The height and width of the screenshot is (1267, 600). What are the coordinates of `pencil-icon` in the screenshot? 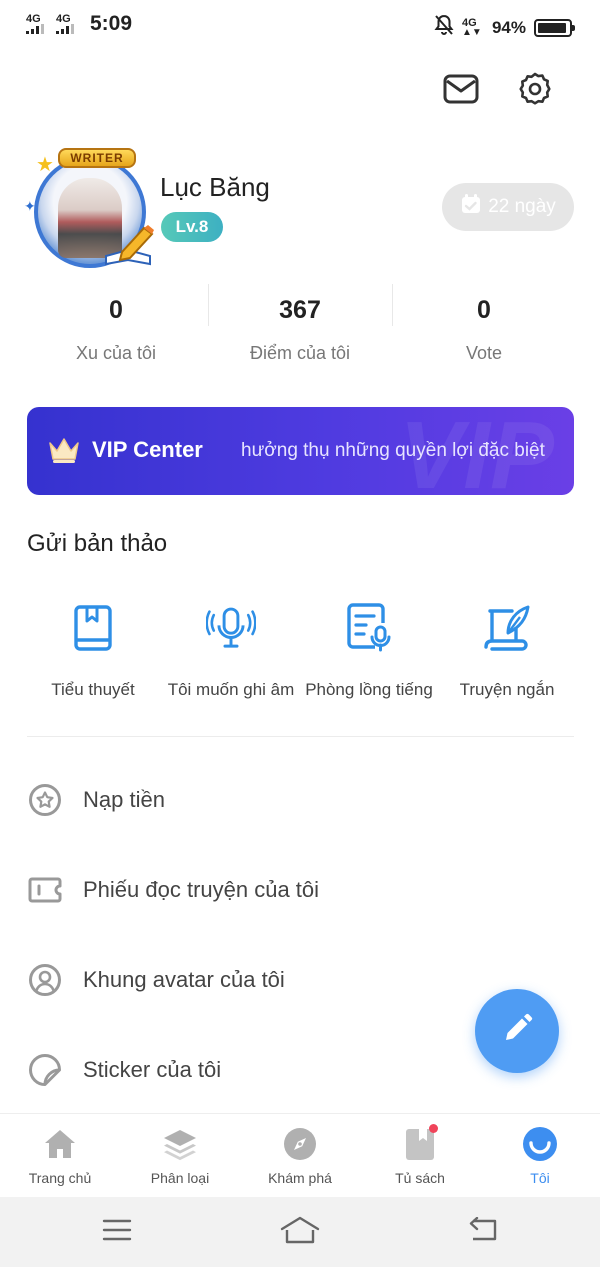 It's located at (517, 1031).